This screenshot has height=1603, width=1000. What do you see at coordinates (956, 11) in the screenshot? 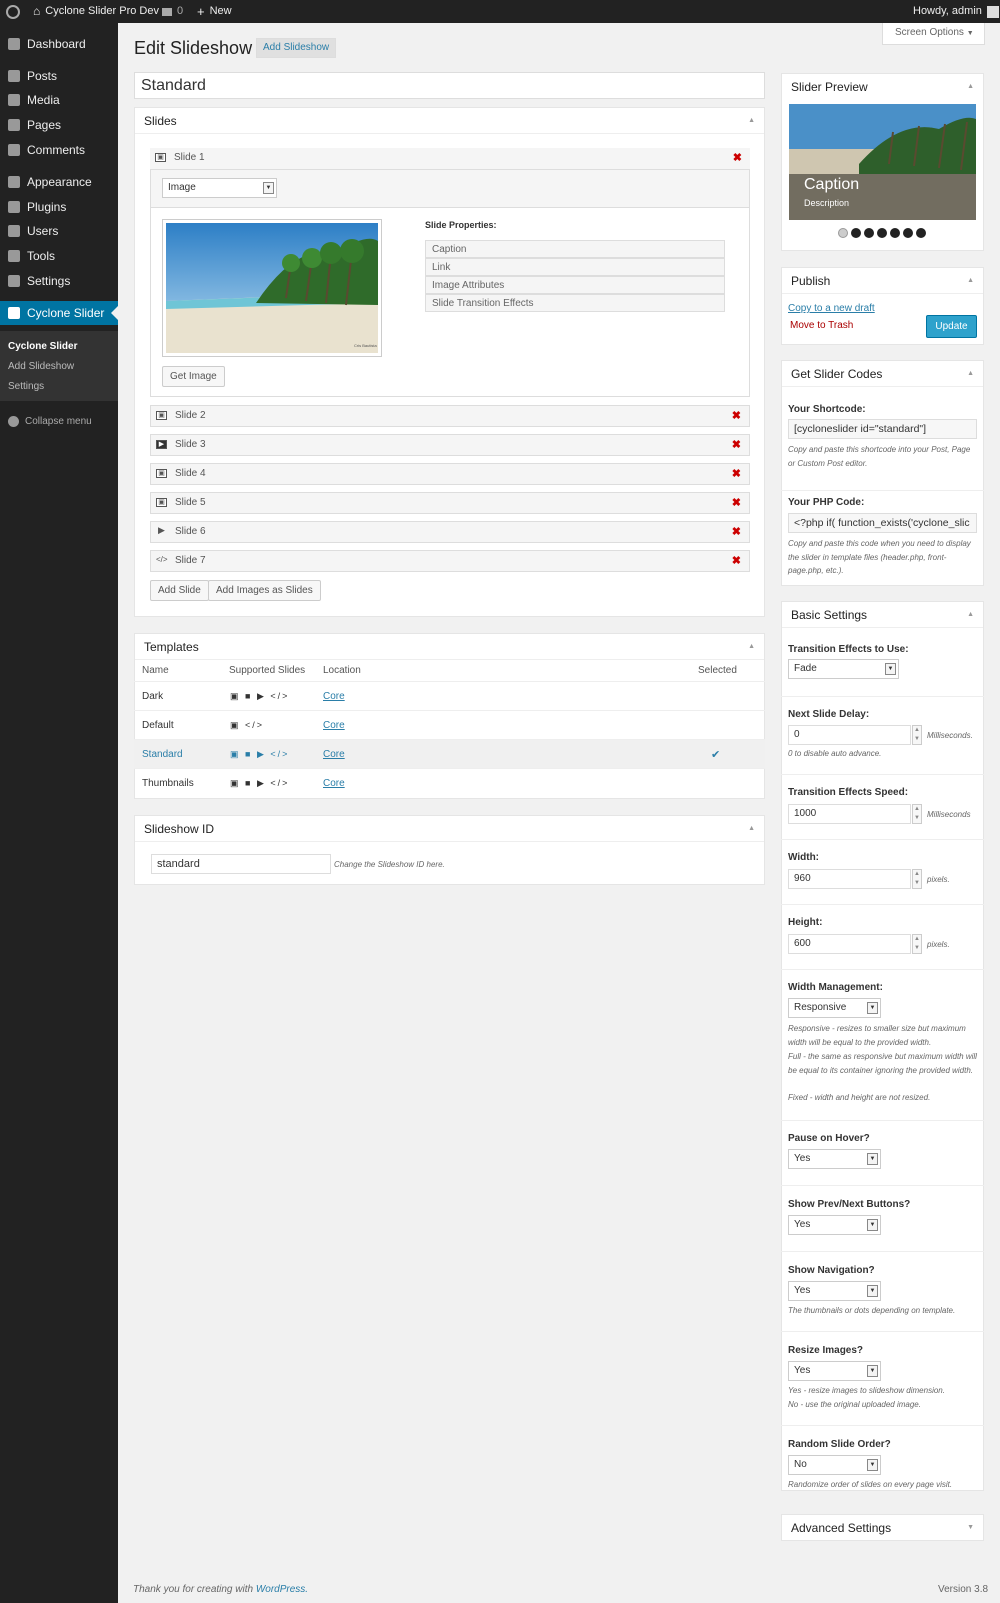
I see `account-menu: Howdy, admin` at bounding box center [956, 11].